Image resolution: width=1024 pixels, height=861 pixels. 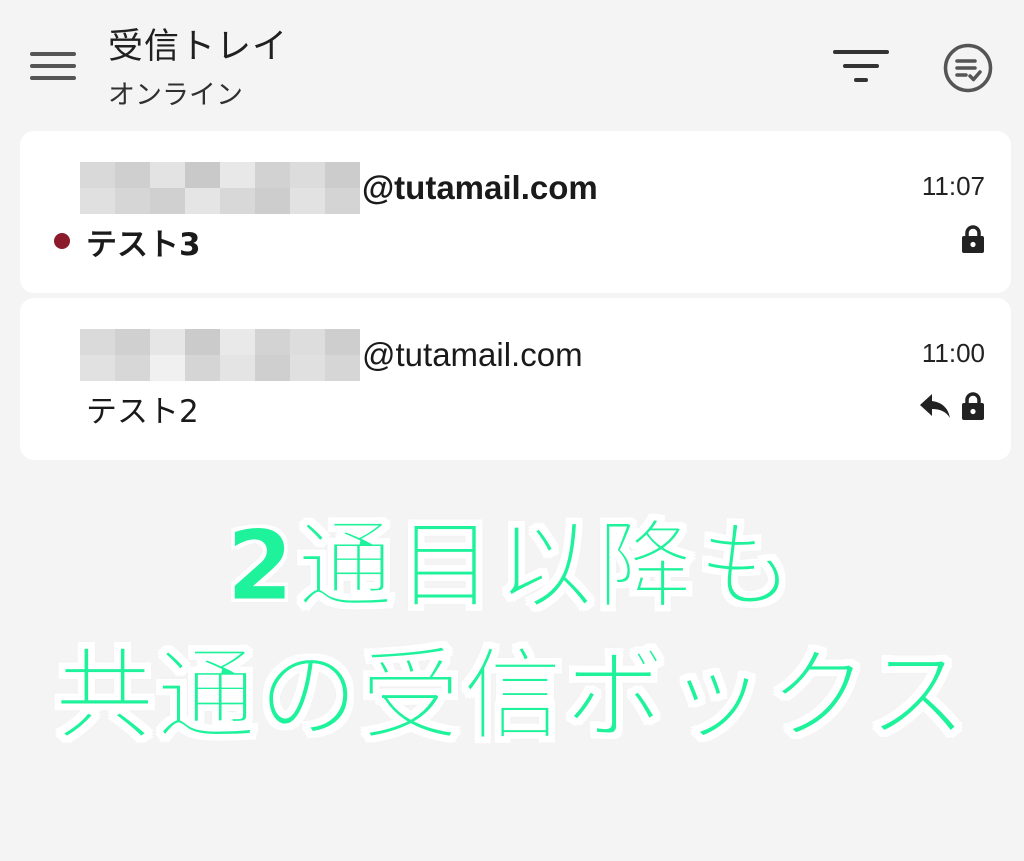 What do you see at coordinates (53, 66) in the screenshot?
I see `menu-button` at bounding box center [53, 66].